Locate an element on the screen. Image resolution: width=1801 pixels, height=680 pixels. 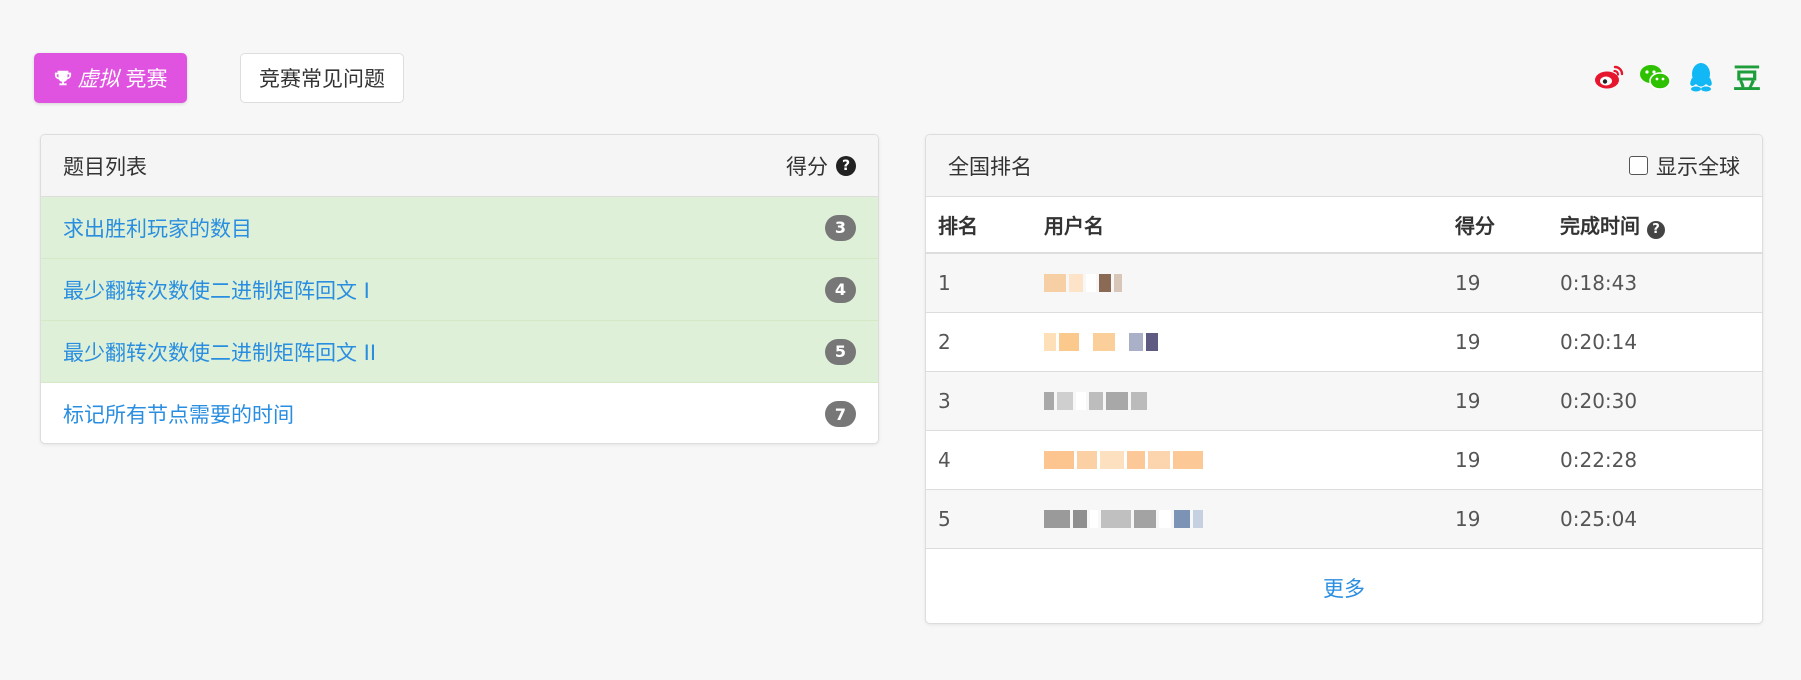
problem-row: 求出胜利玩家的数目 3 is located at coordinates (459, 228).